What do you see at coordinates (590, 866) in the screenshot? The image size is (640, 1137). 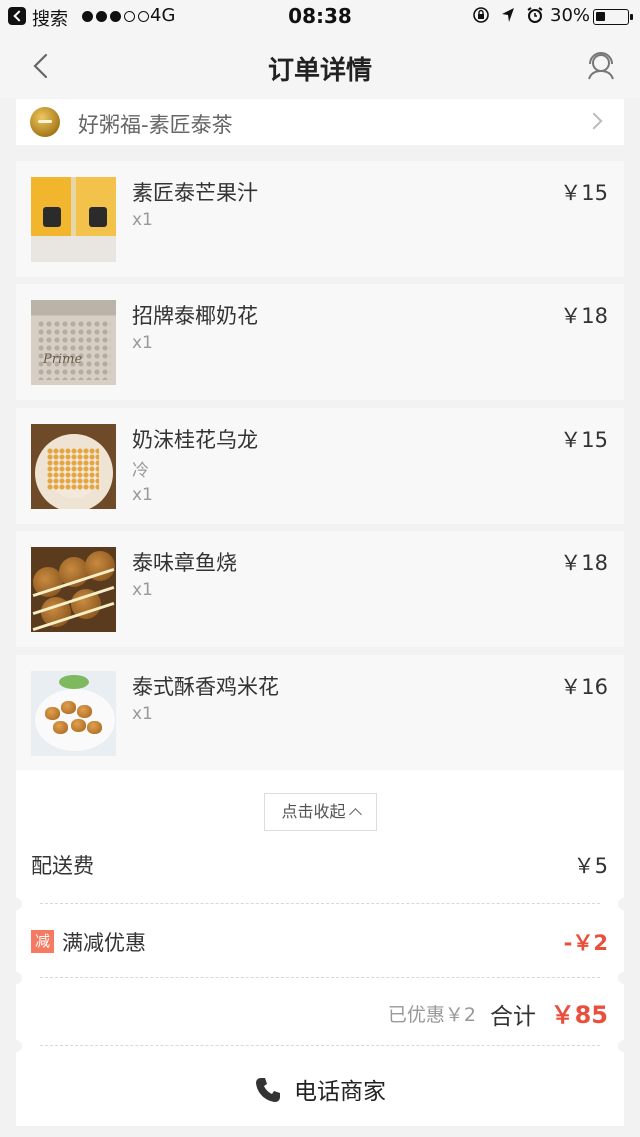 I see `delivery-fee-value: ￥5` at bounding box center [590, 866].